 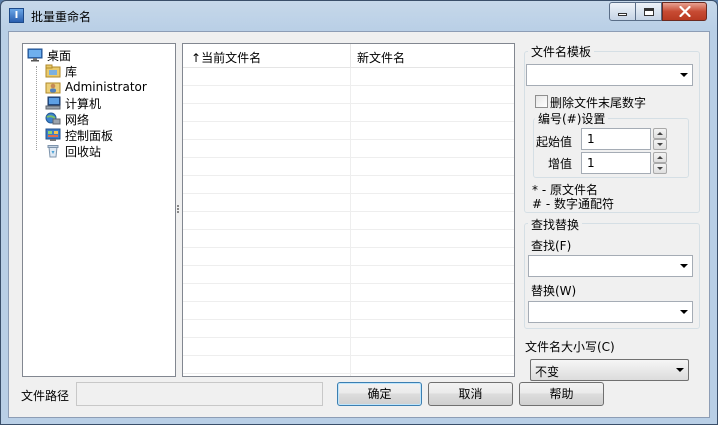 What do you see at coordinates (106, 87) in the screenshot?
I see `tree-item-label: Administrator` at bounding box center [106, 87].